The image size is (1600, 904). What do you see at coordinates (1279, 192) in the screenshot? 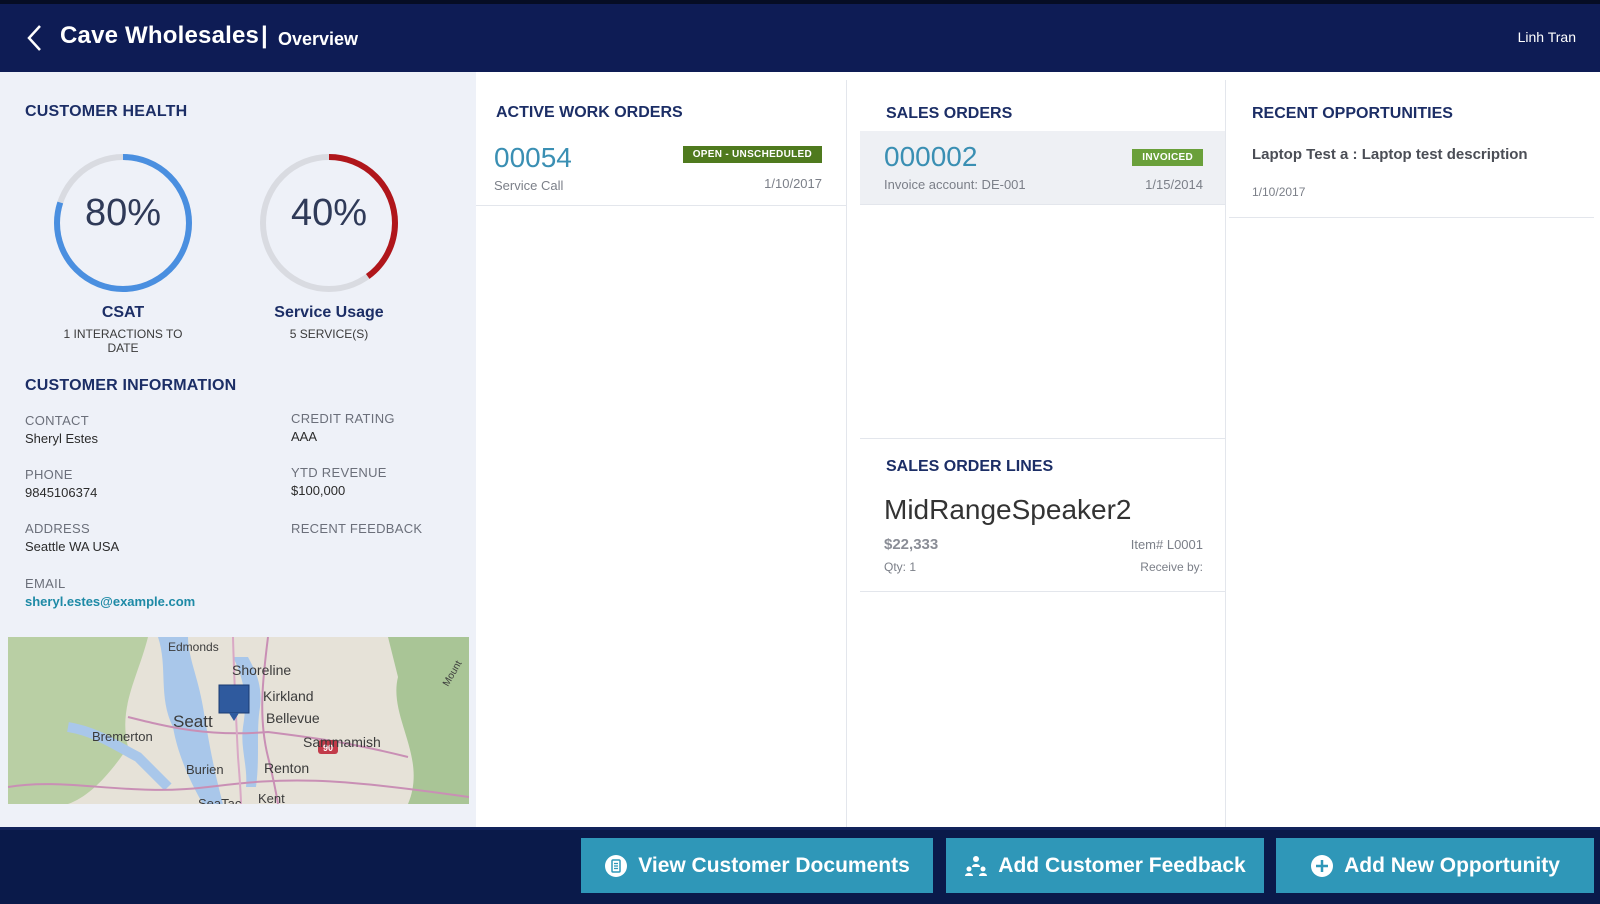
I see `opportunity-date: 1/10/2017` at bounding box center [1279, 192].